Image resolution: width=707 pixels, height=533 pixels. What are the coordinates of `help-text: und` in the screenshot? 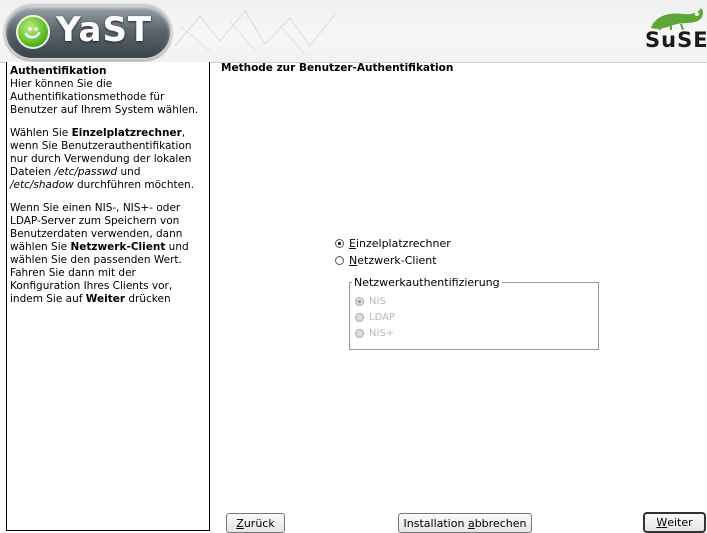 It's located at (129, 172).